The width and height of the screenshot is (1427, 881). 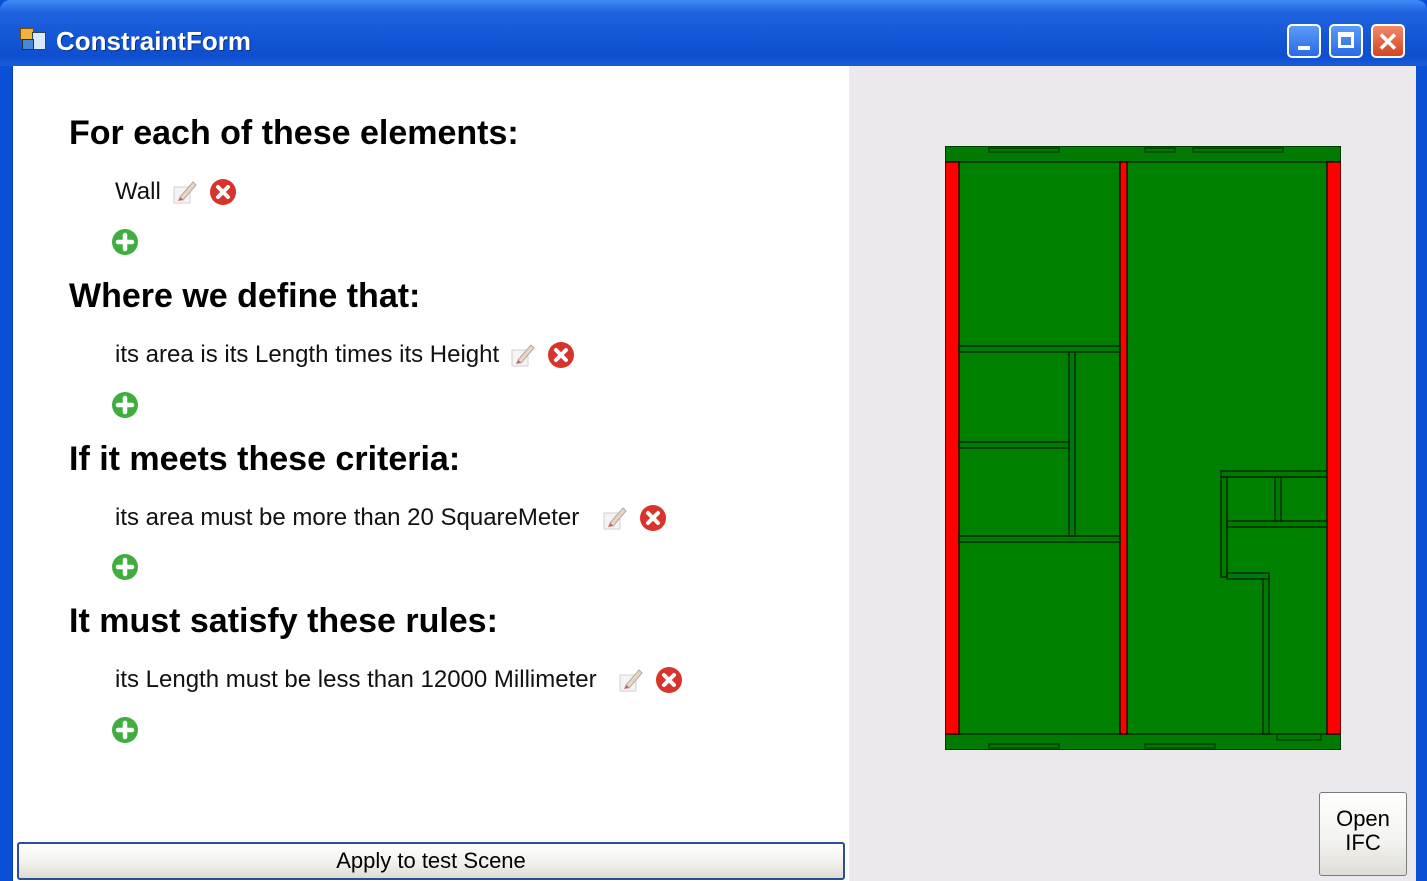 What do you see at coordinates (245, 296) in the screenshot?
I see `section-heading-definitions: Where we define that:` at bounding box center [245, 296].